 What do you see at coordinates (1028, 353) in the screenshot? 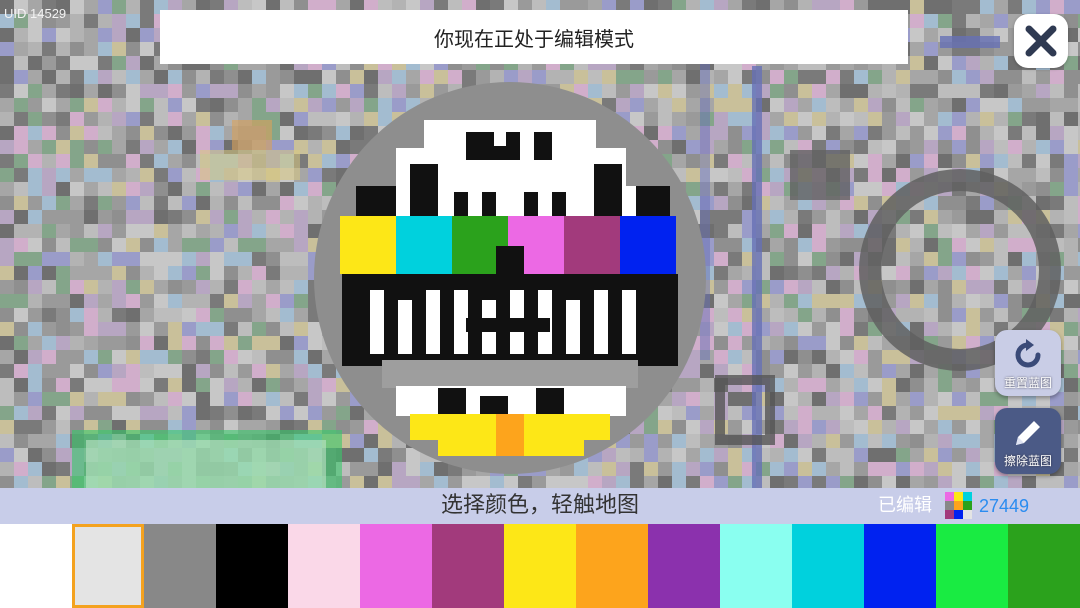
I see `rotate-arrow-icon` at bounding box center [1028, 353].